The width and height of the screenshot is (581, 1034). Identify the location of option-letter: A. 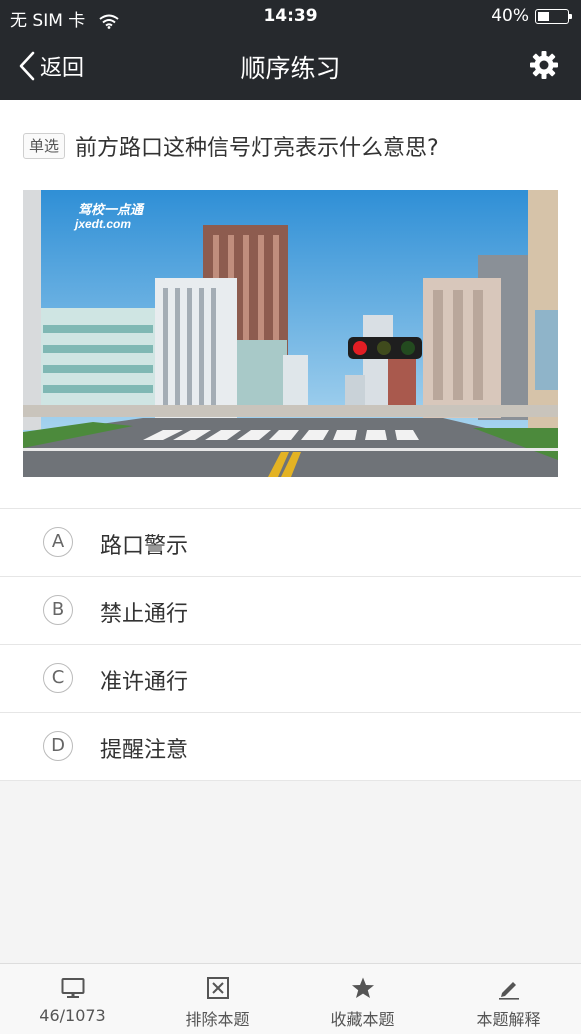
(58, 542).